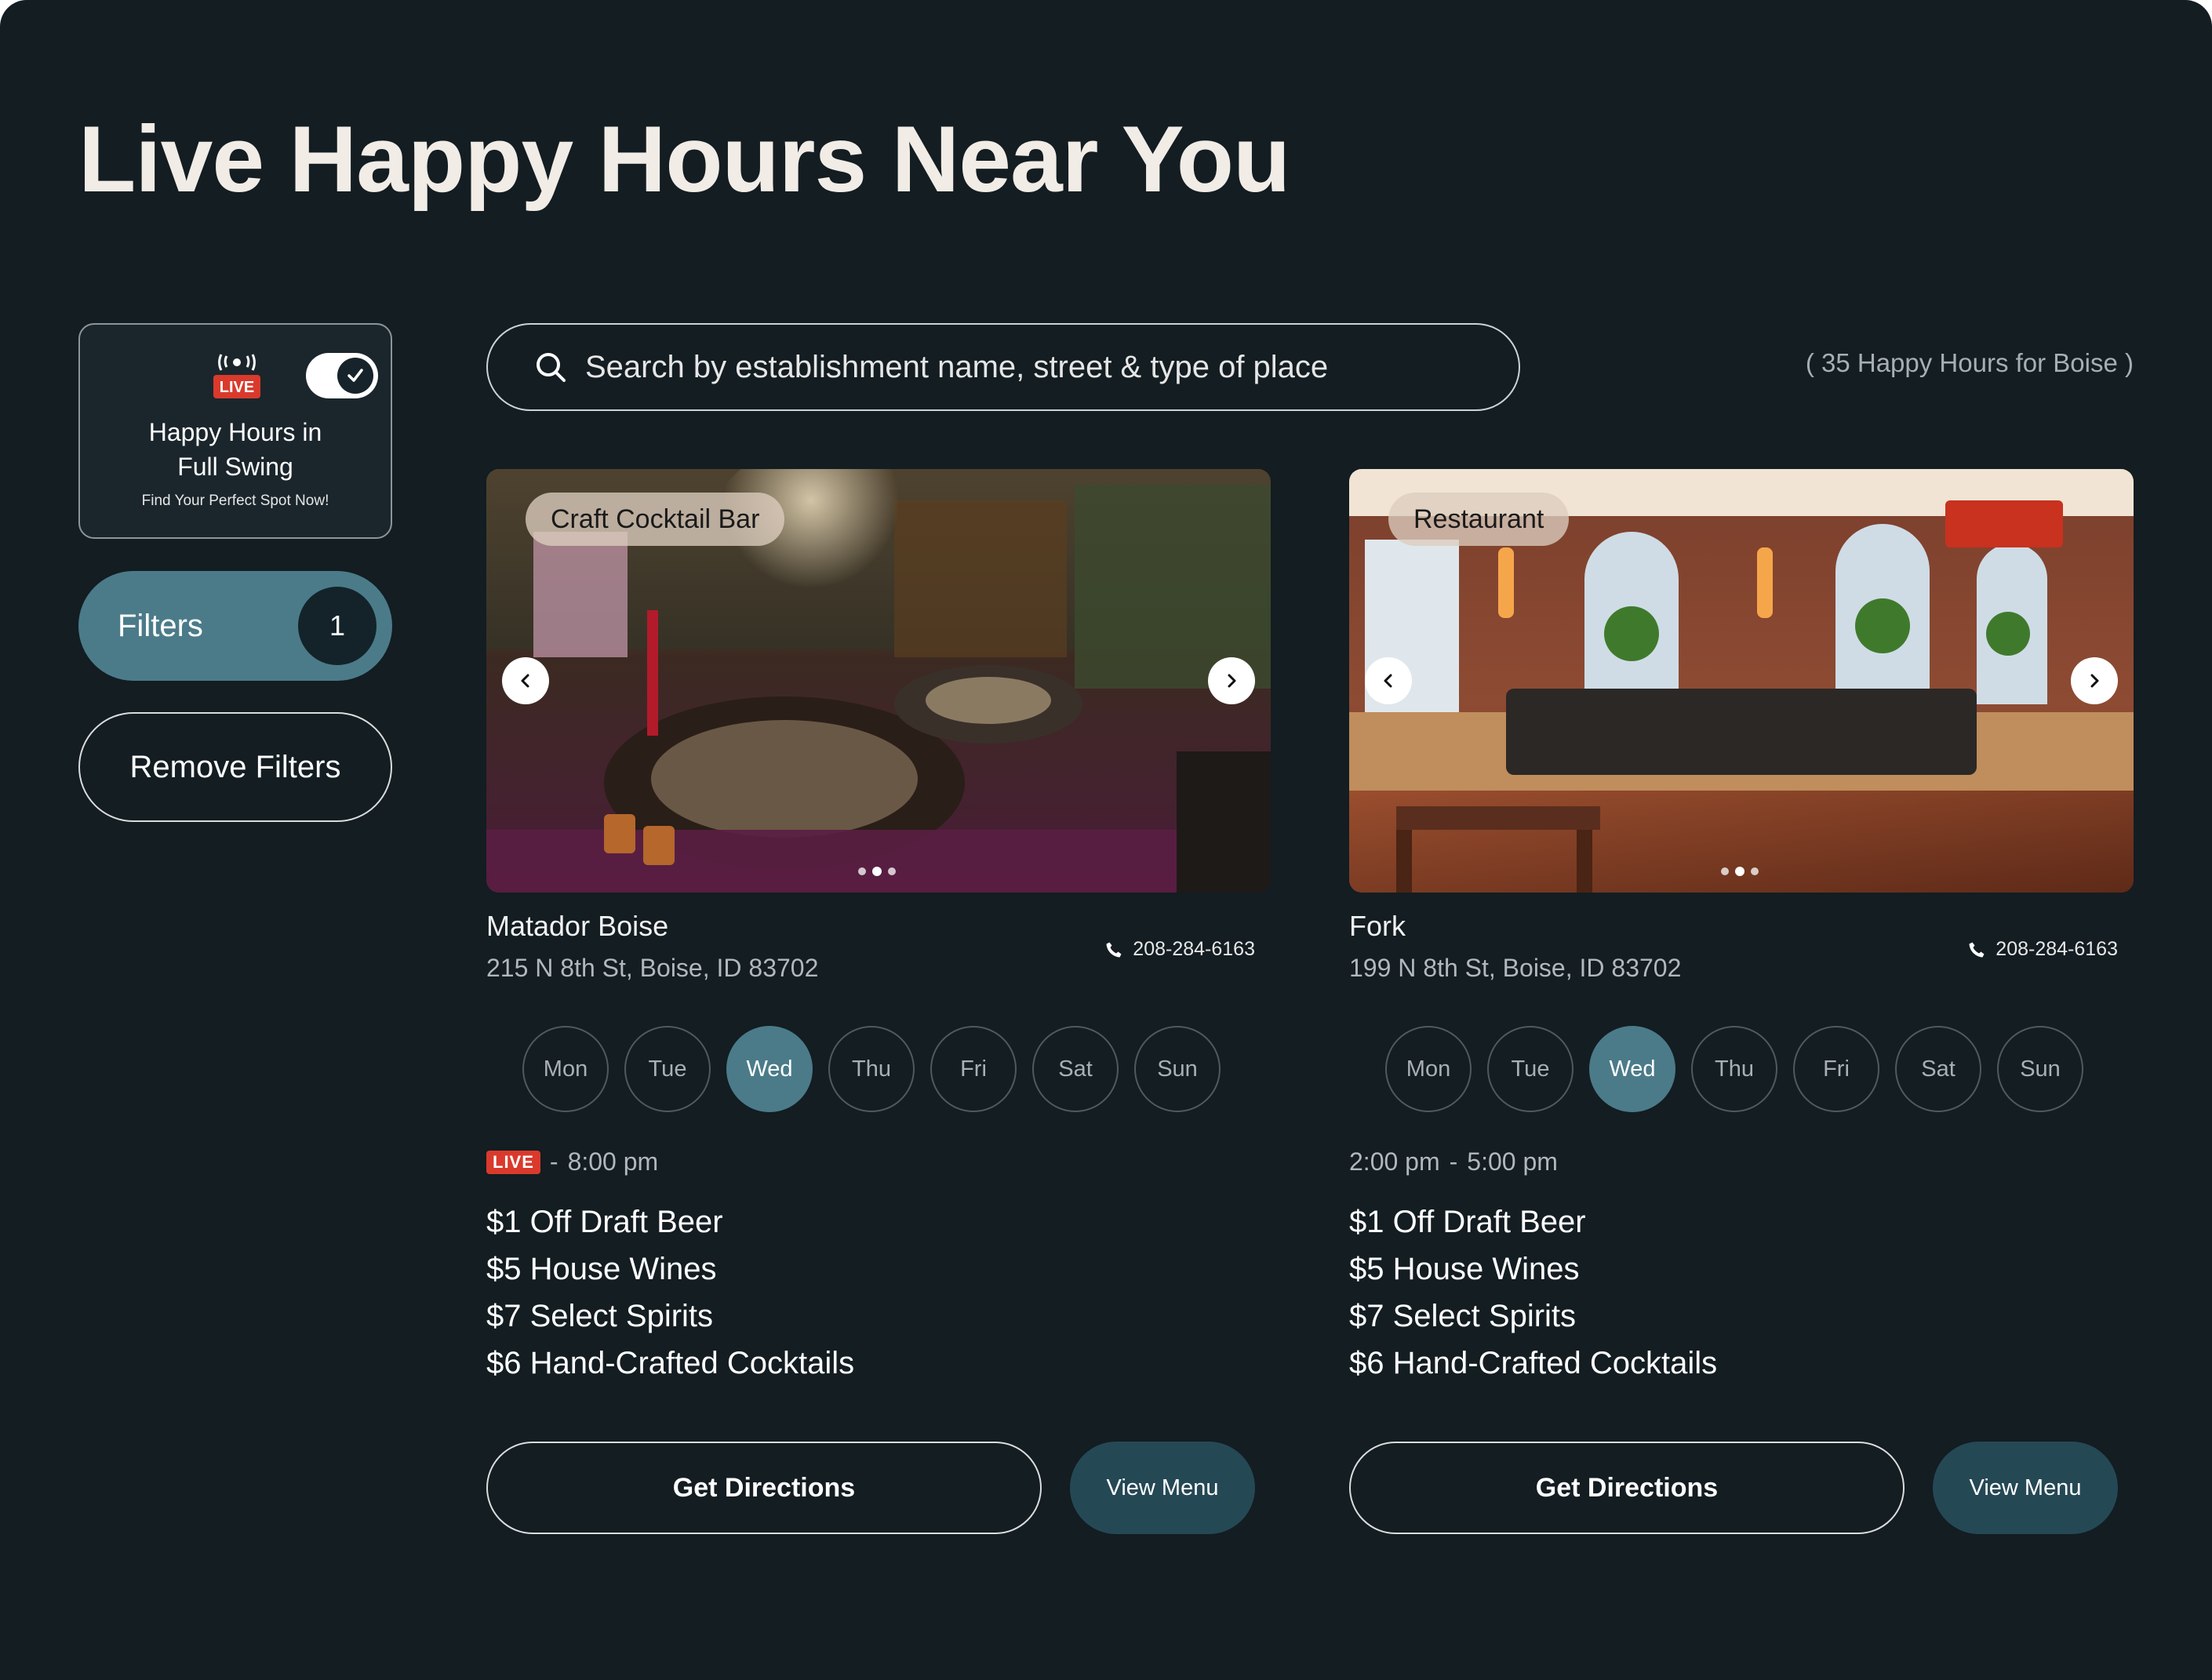  I want to click on search-icon, so click(552, 367).